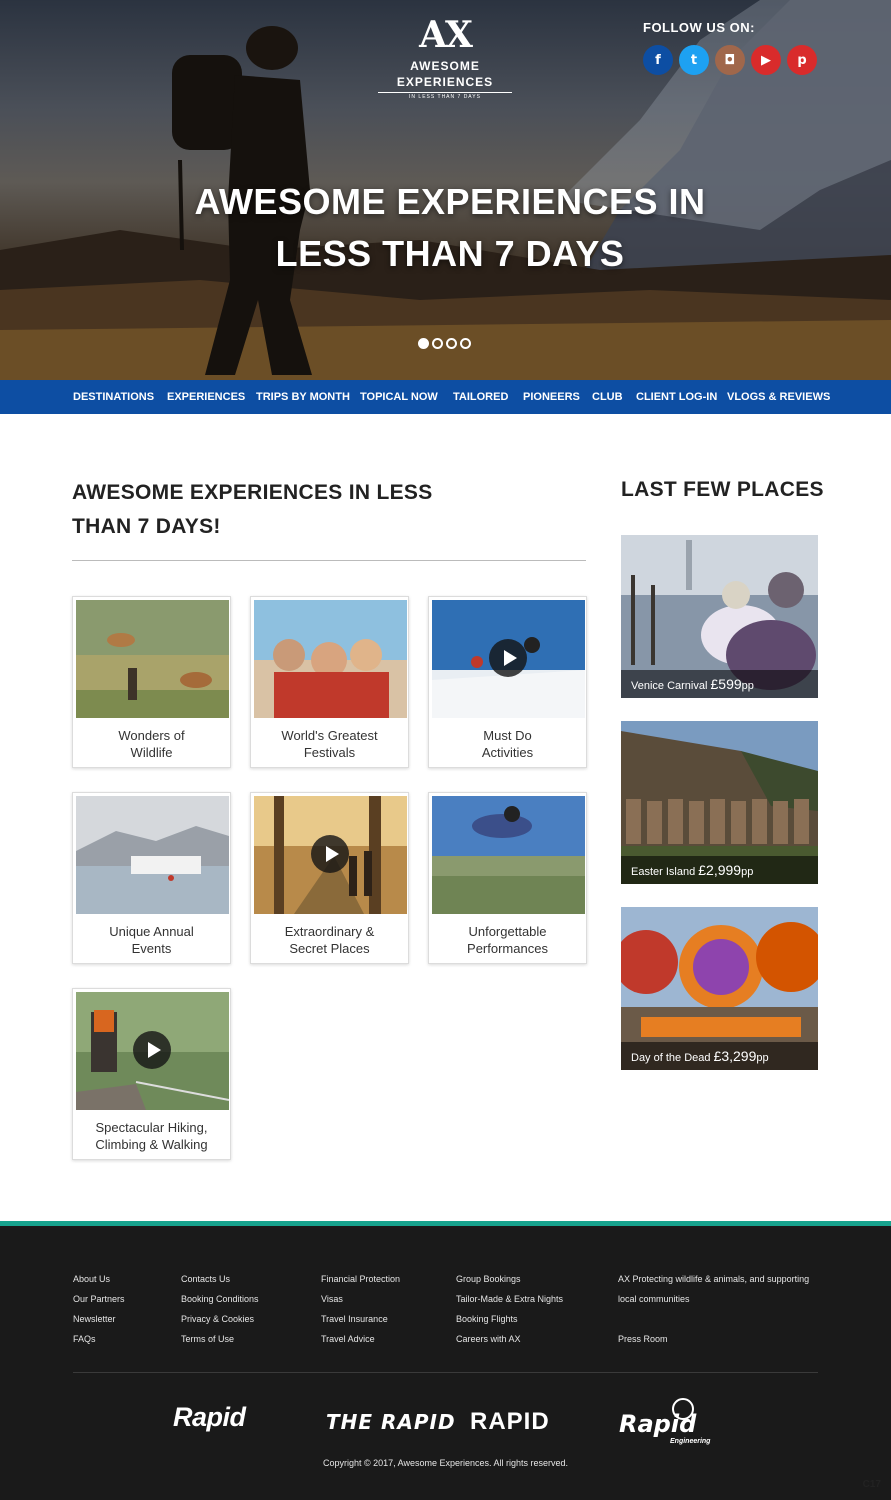 The width and height of the screenshot is (891, 1500). Describe the element at coordinates (507, 682) in the screenshot. I see `experience-card: Must Do Activities` at that location.